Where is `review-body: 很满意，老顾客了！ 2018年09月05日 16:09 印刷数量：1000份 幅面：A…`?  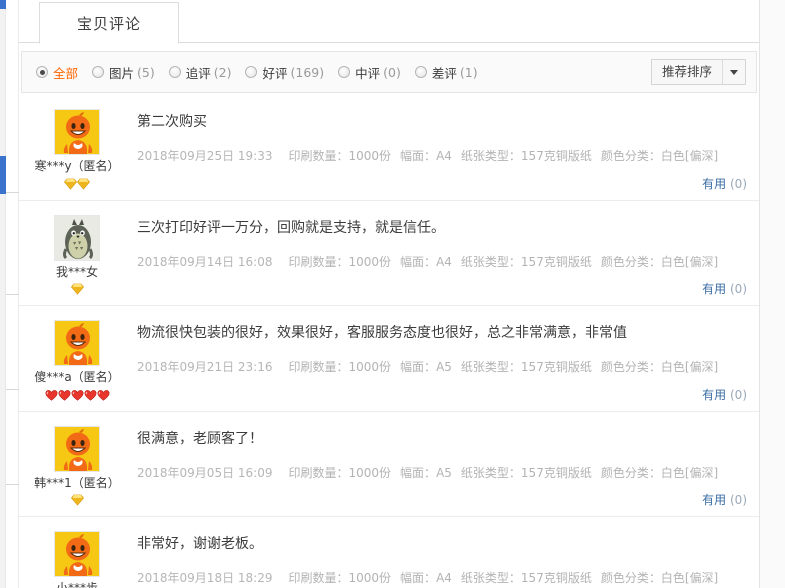 review-body: 很满意，老顾客了！ 2018年09月05日 16:09 印刷数量：1000份 幅面：A… is located at coordinates (439, 465).